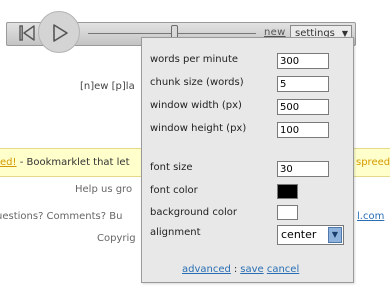  I want to click on announcement-text: ed! - Bookmarklet that let, so click(65, 162).